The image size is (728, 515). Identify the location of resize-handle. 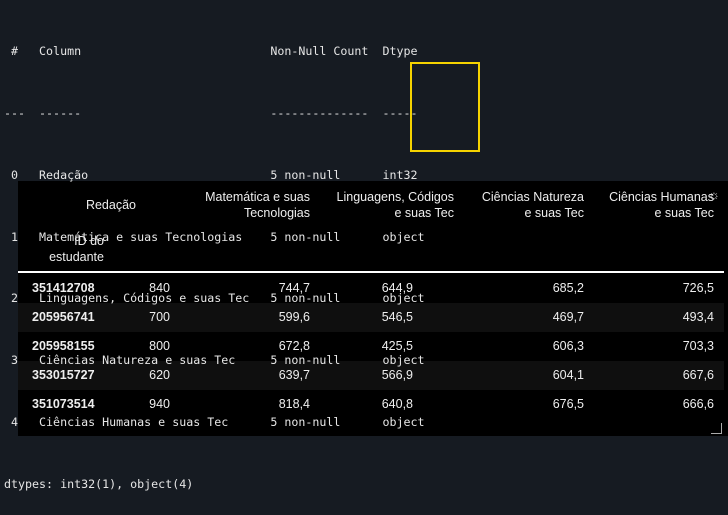
(716, 428).